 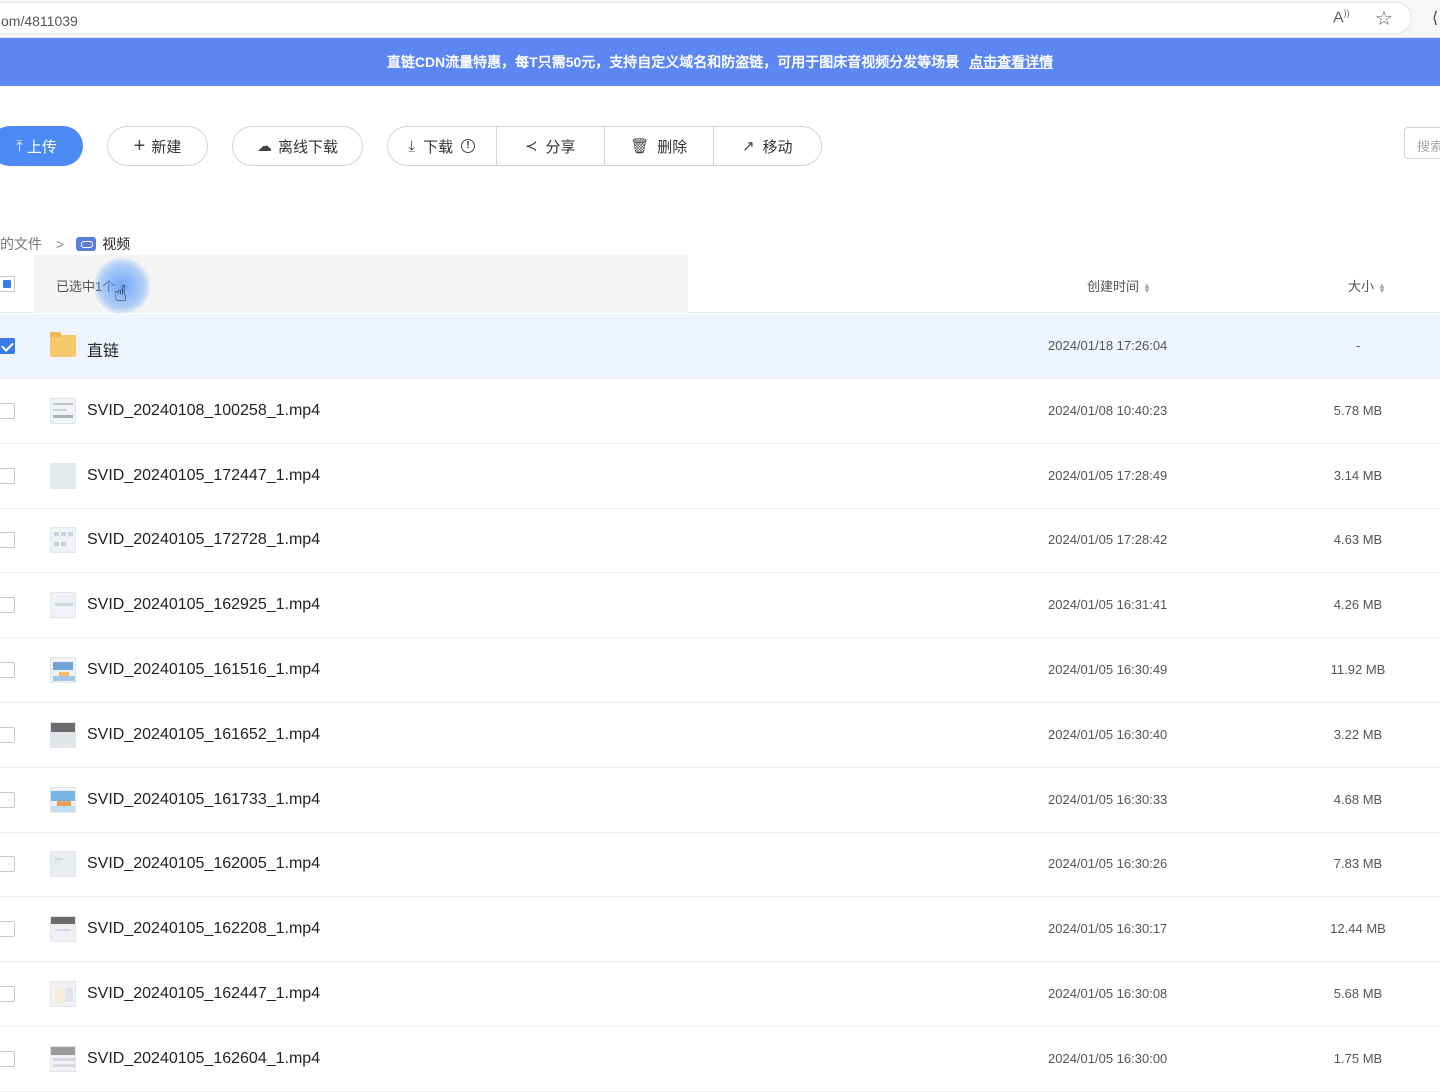 I want to click on file-name: SVID_20240105_161516_1.mp4, so click(x=203, y=670).